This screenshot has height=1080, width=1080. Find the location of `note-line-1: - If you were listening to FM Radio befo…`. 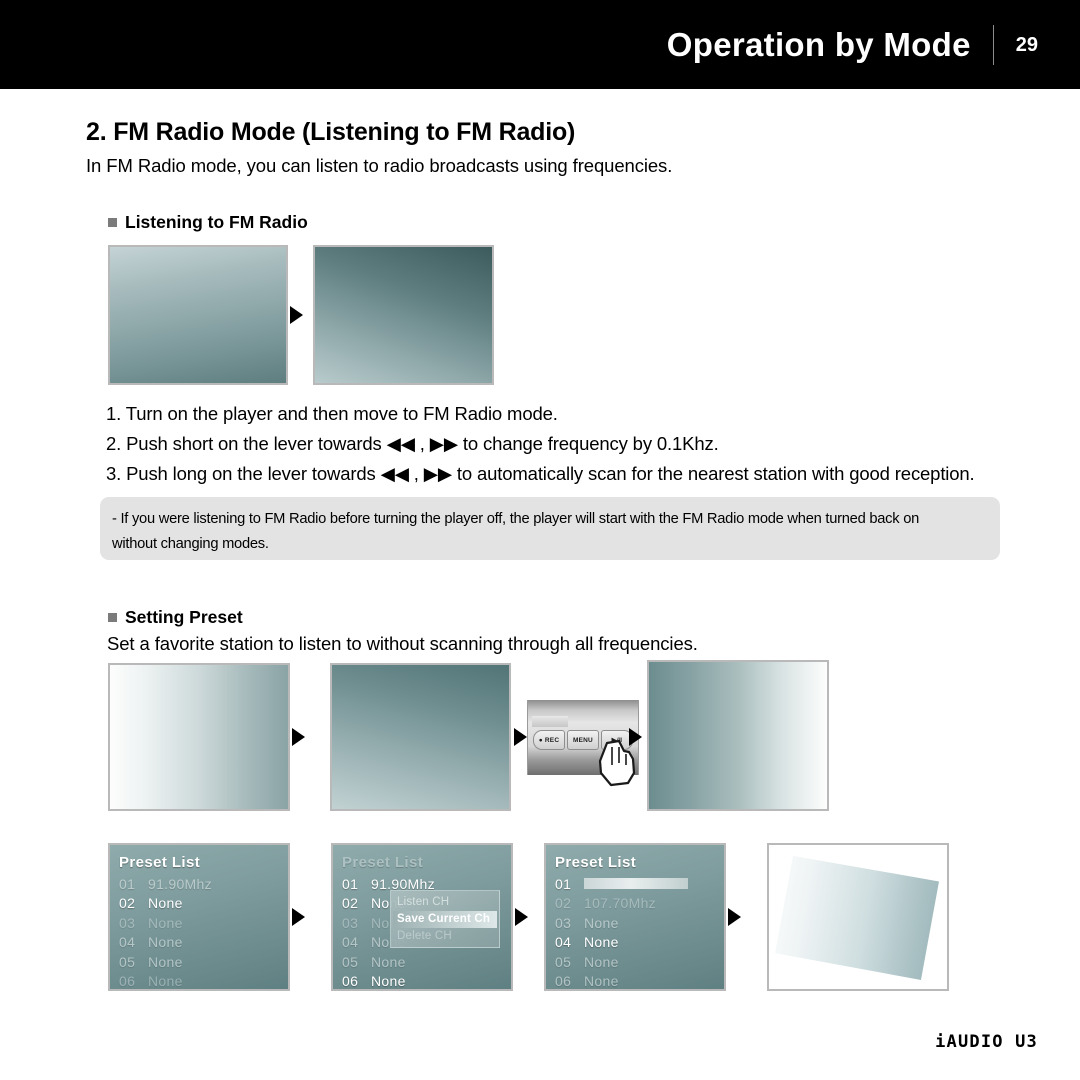

note-line-1: - If you were listening to FM Radio befo… is located at coordinates (516, 519).